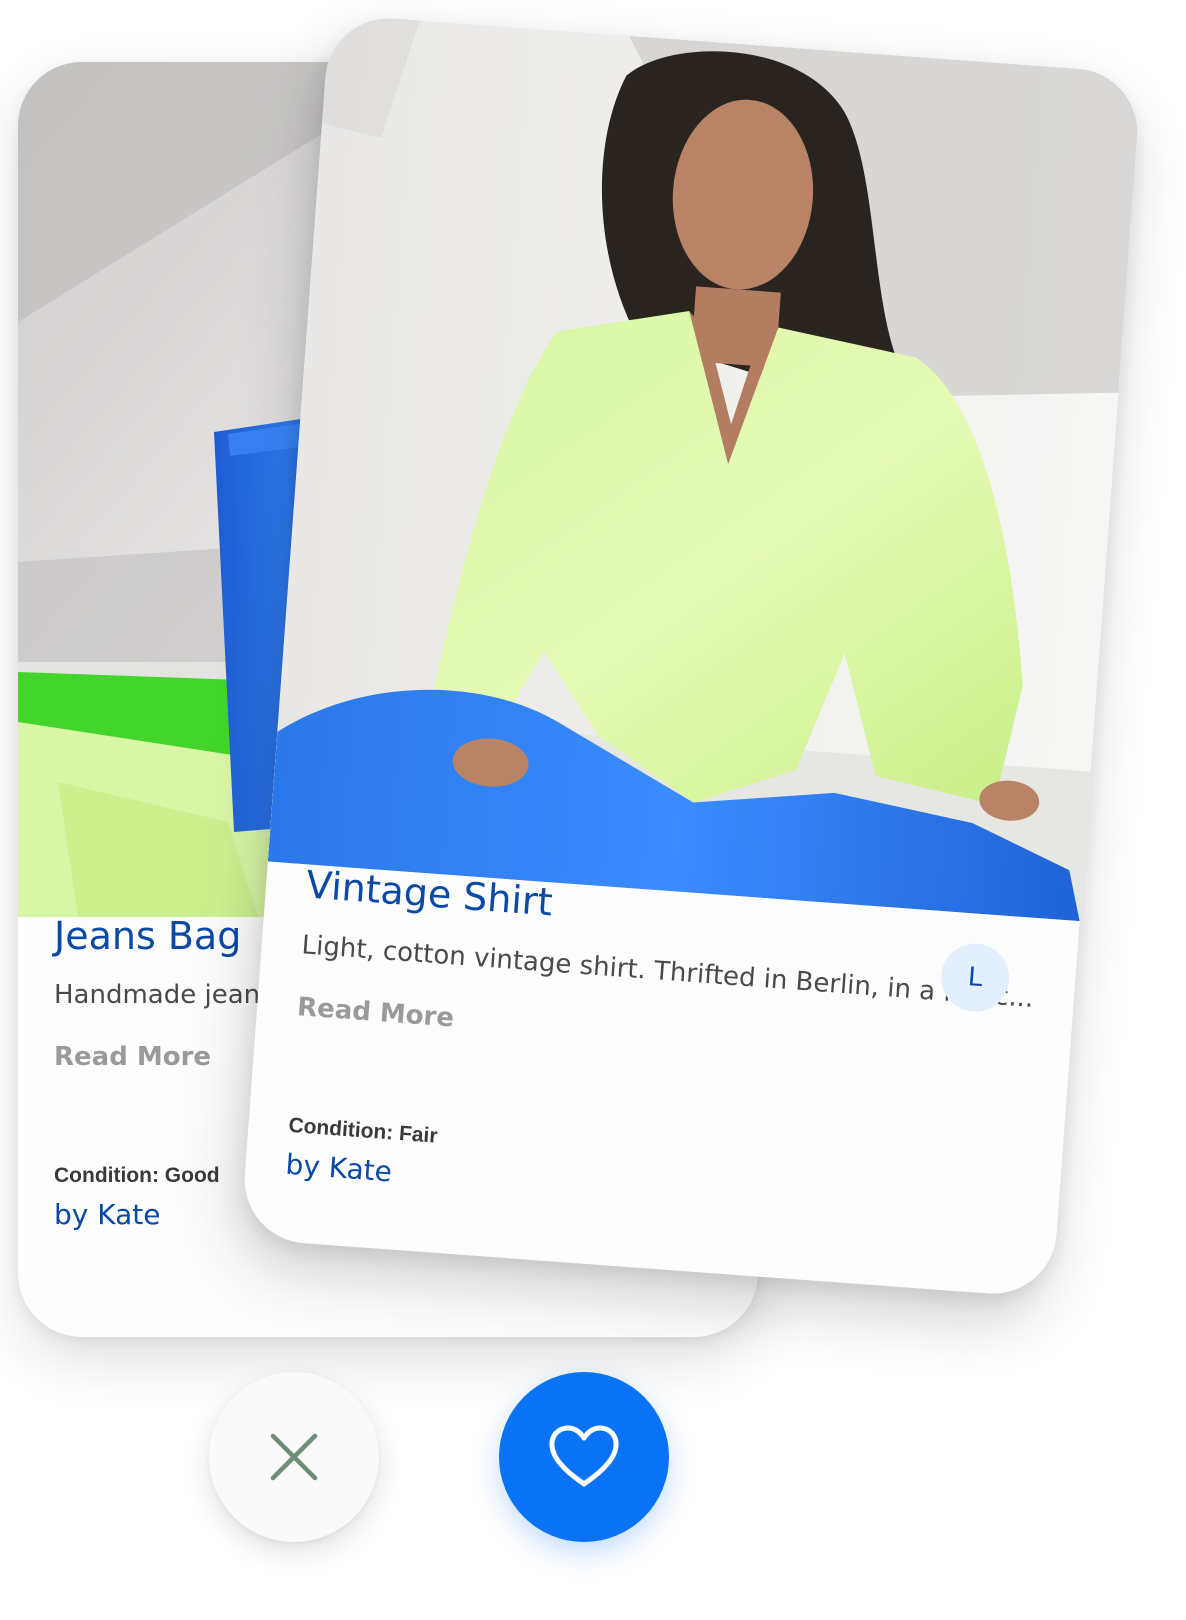 This screenshot has width=1186, height=1620. I want to click on close-icon, so click(294, 1457).